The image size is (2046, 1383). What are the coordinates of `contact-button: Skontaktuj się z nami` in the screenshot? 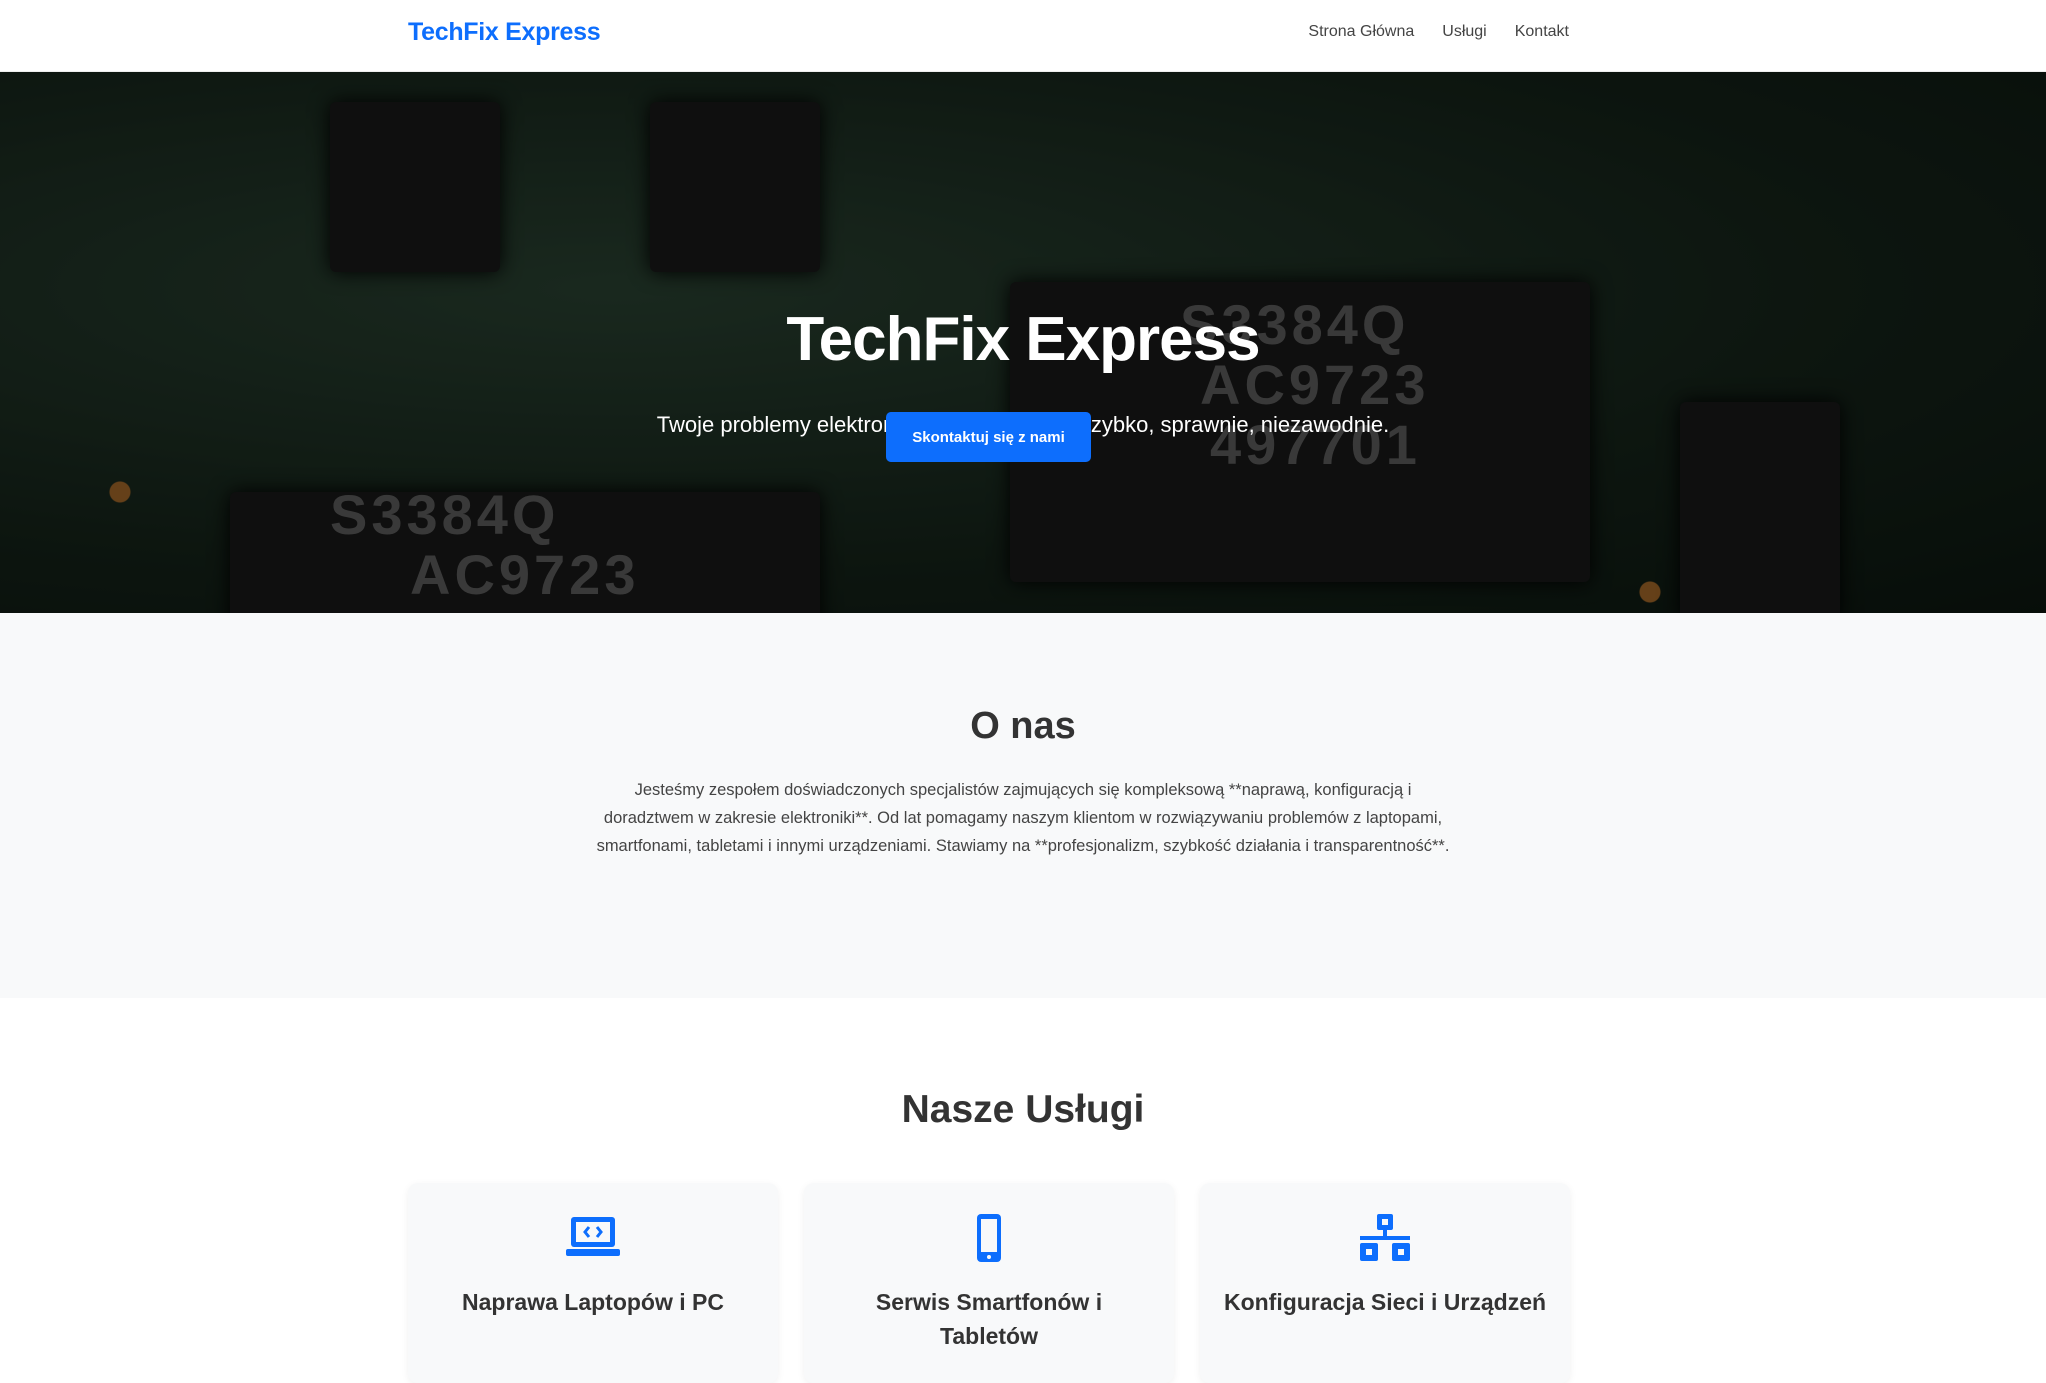 It's located at (988, 437).